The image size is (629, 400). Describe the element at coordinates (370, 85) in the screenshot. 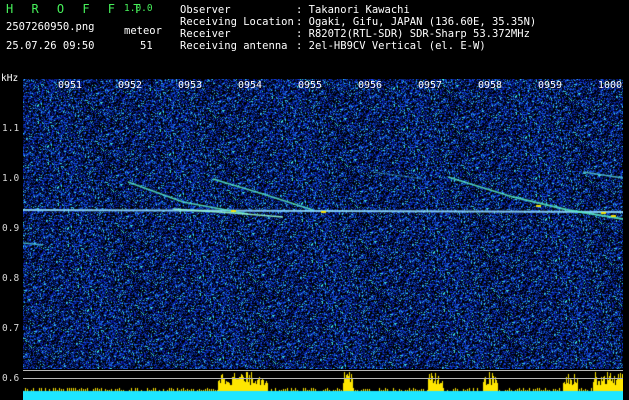

I see `x-tick: 0956` at that location.